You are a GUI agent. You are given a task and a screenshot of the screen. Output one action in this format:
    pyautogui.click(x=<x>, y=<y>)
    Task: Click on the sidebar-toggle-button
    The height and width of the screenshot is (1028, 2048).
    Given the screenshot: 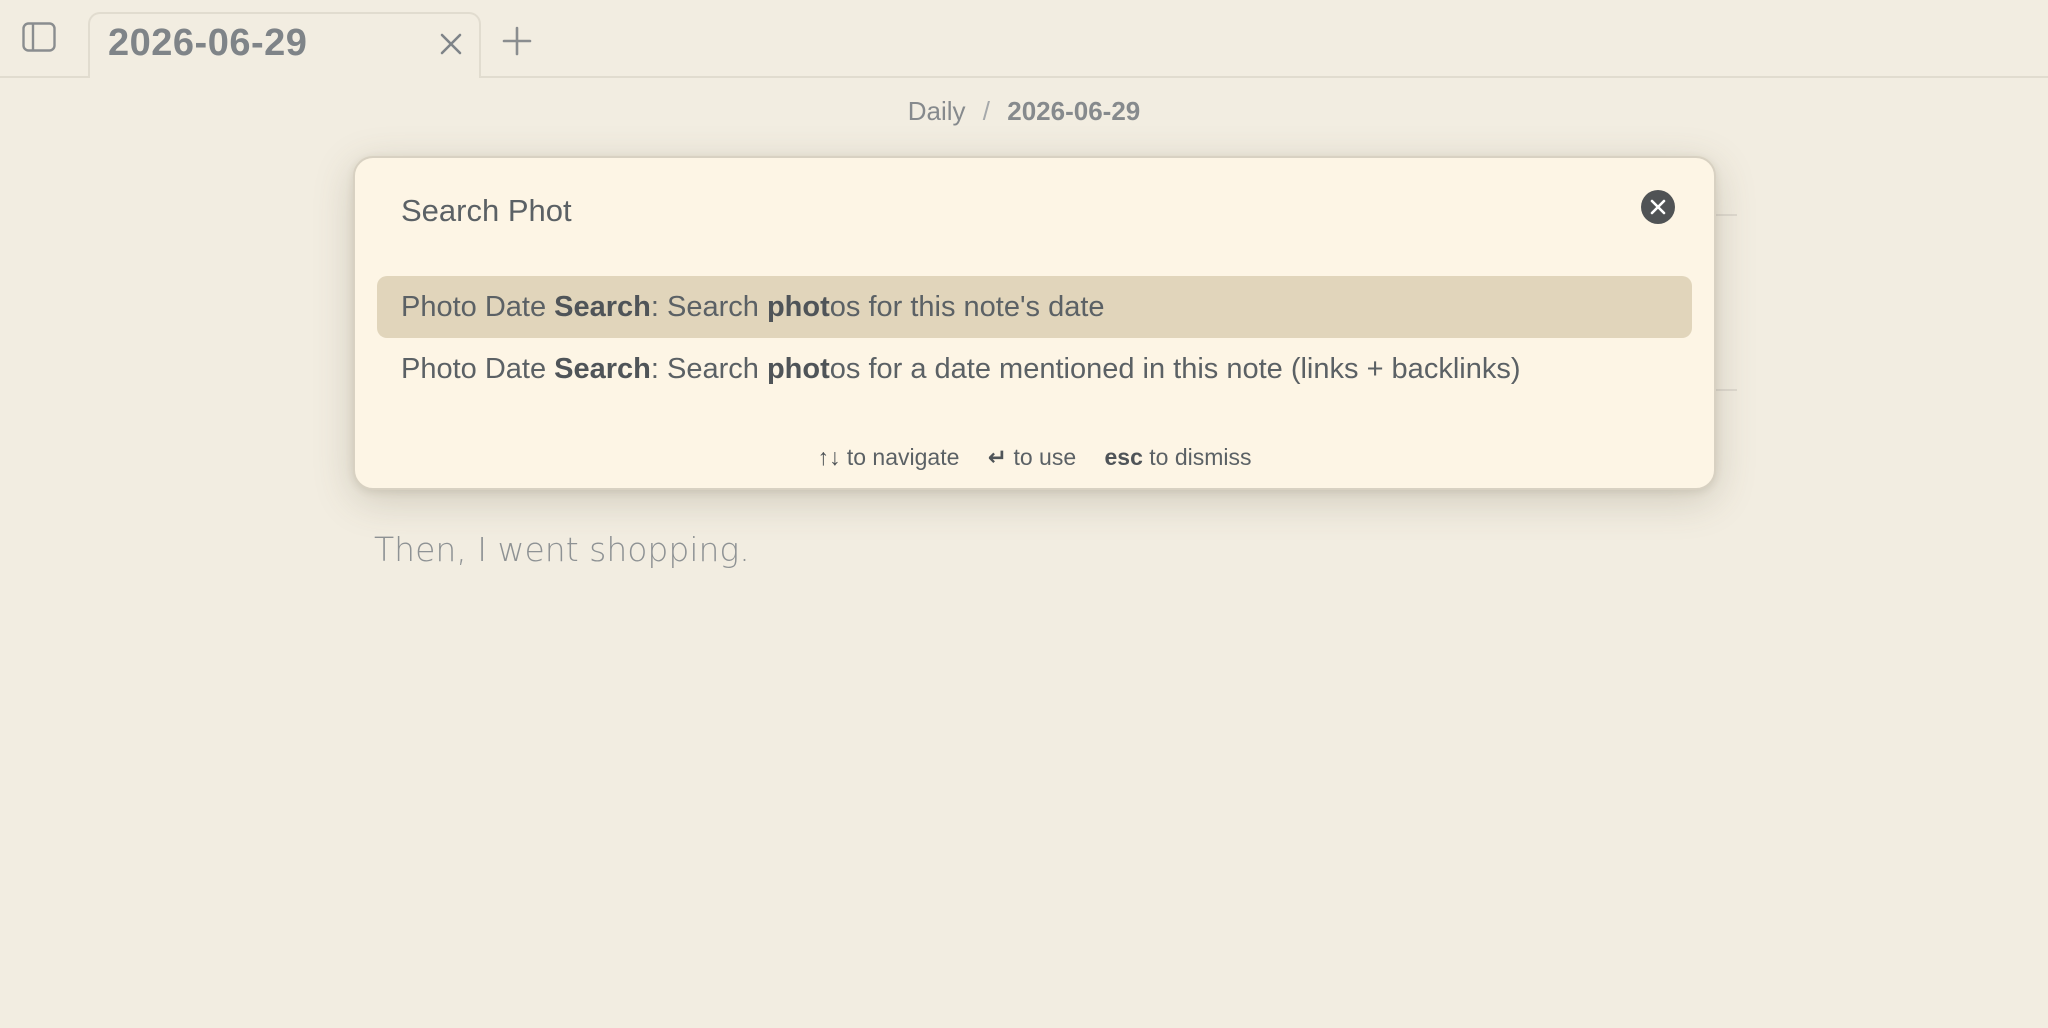 What is the action you would take?
    pyautogui.click(x=39, y=37)
    